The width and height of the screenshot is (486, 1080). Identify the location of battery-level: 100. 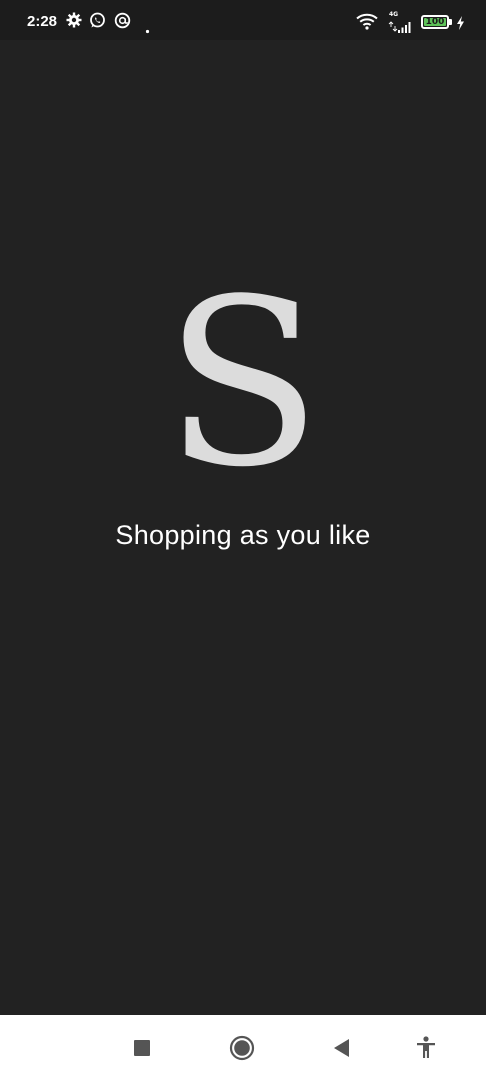
(435, 22).